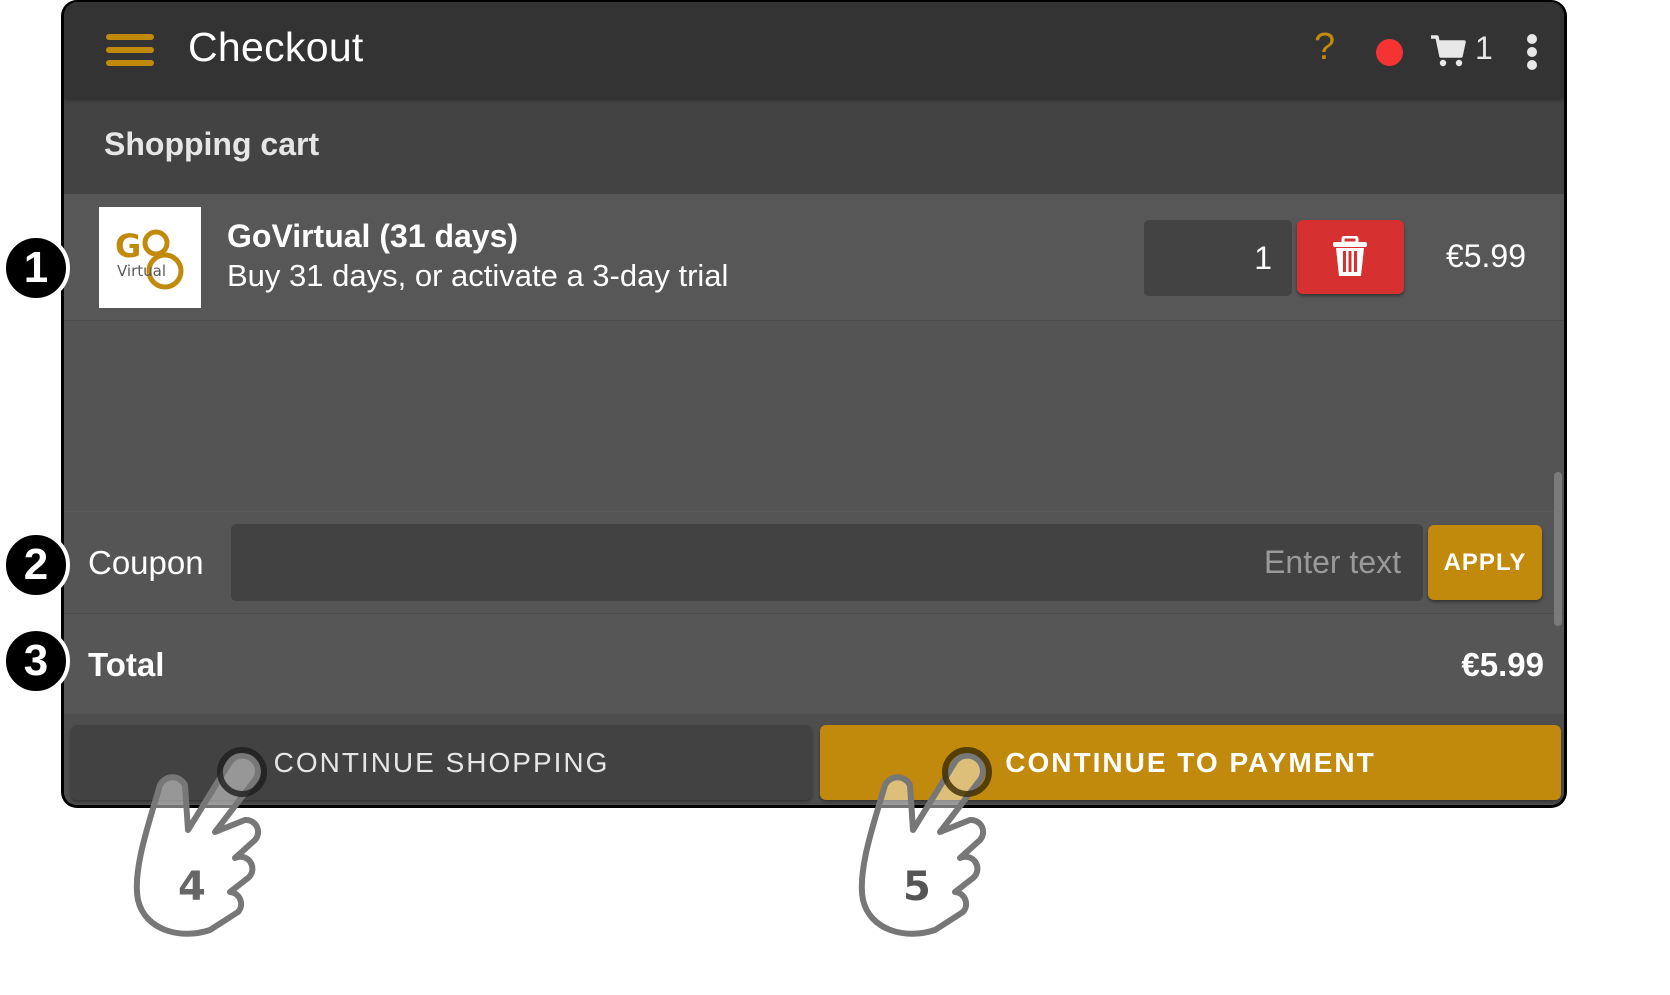 Image resolution: width=1670 pixels, height=995 pixels. What do you see at coordinates (814, 664) in the screenshot?
I see `total-row: Total €5.99` at bounding box center [814, 664].